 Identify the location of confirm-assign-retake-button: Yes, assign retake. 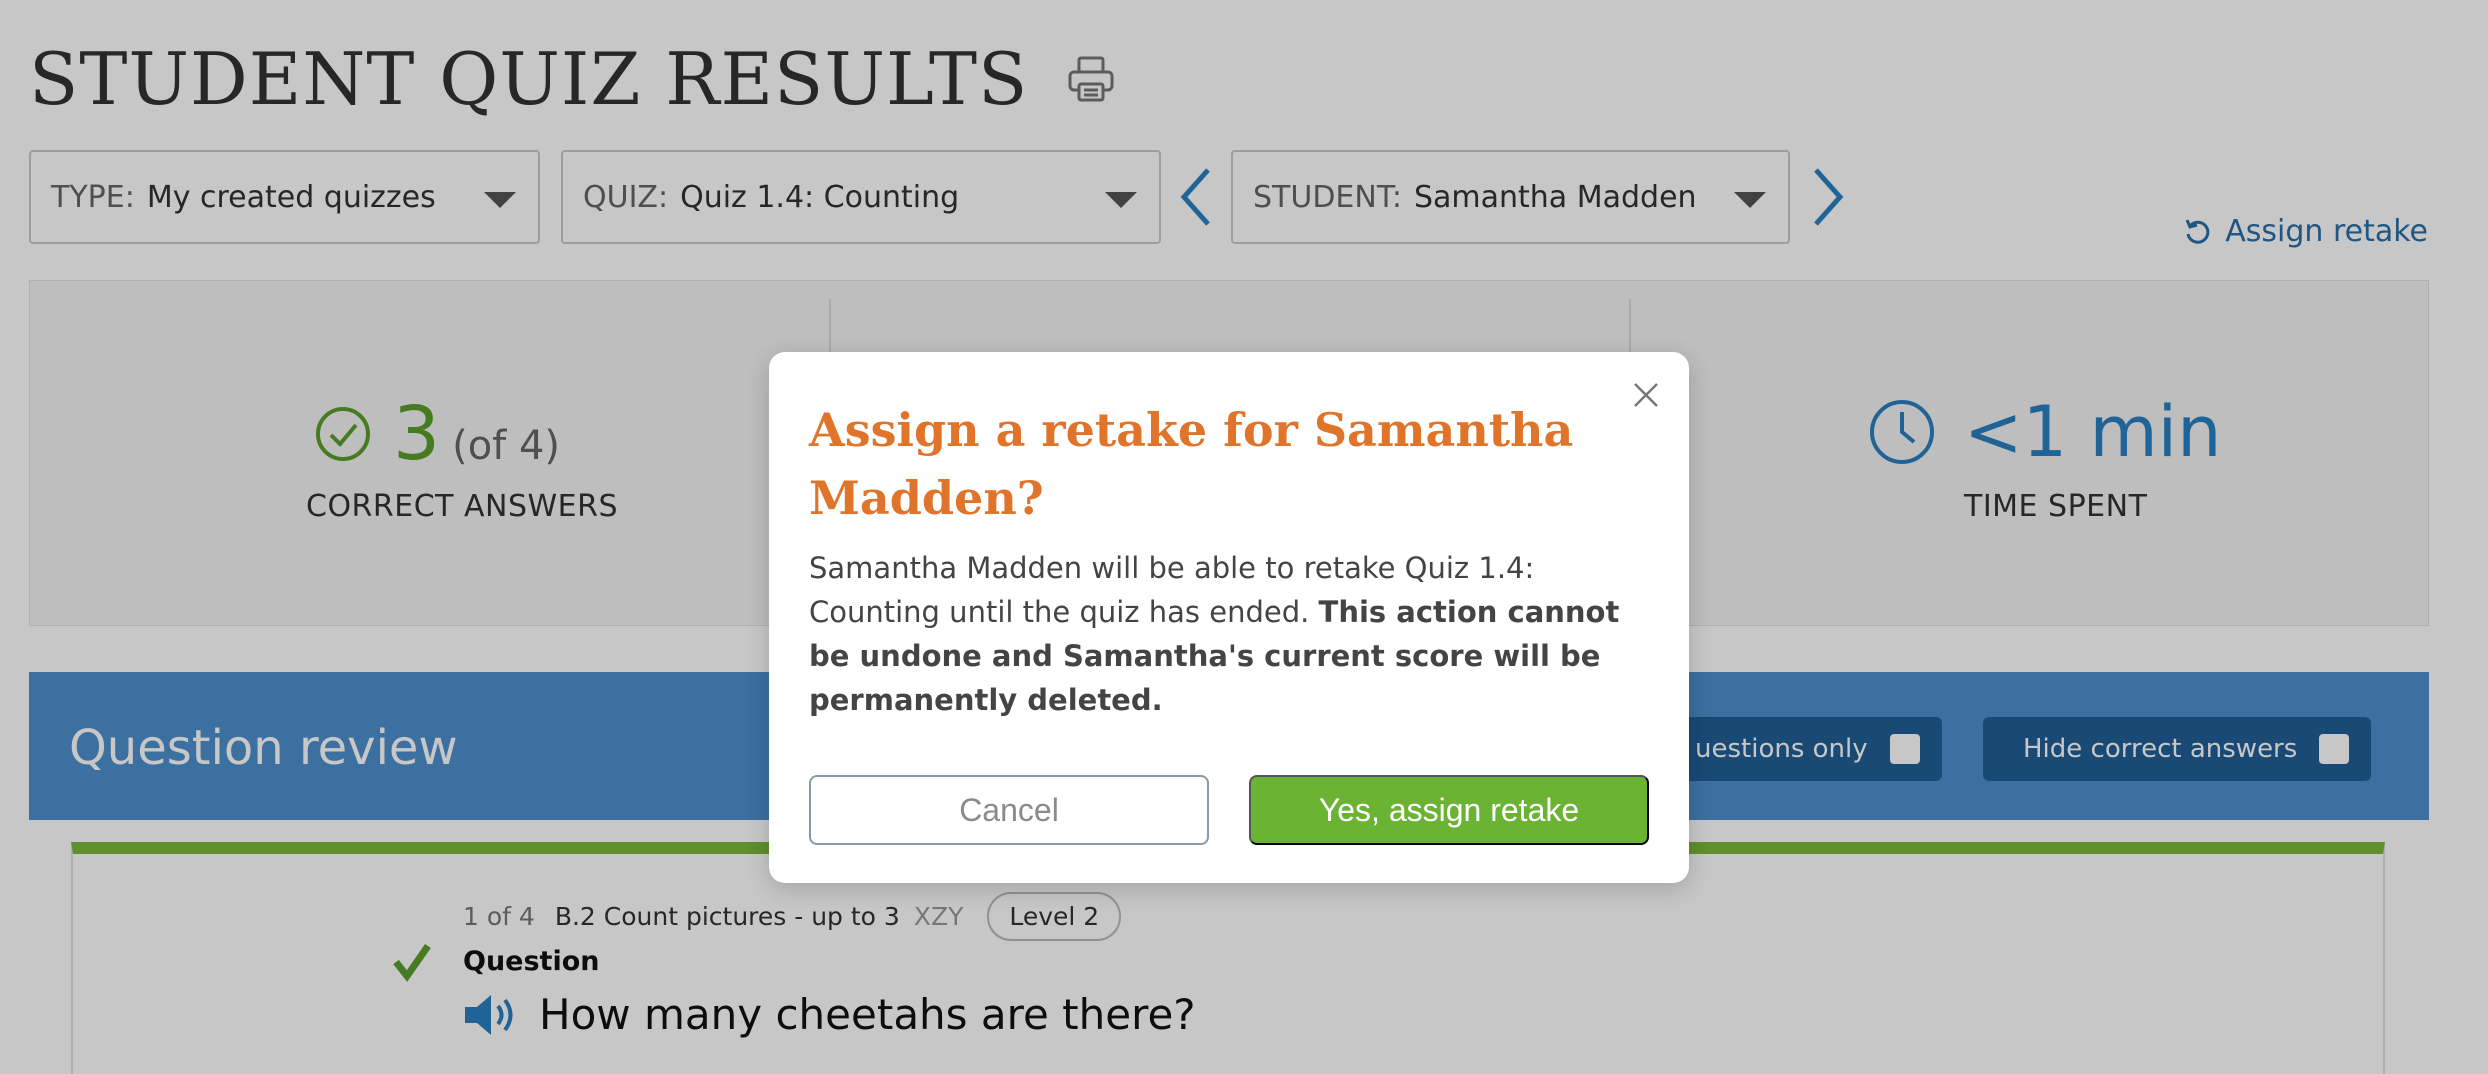
(1449, 810).